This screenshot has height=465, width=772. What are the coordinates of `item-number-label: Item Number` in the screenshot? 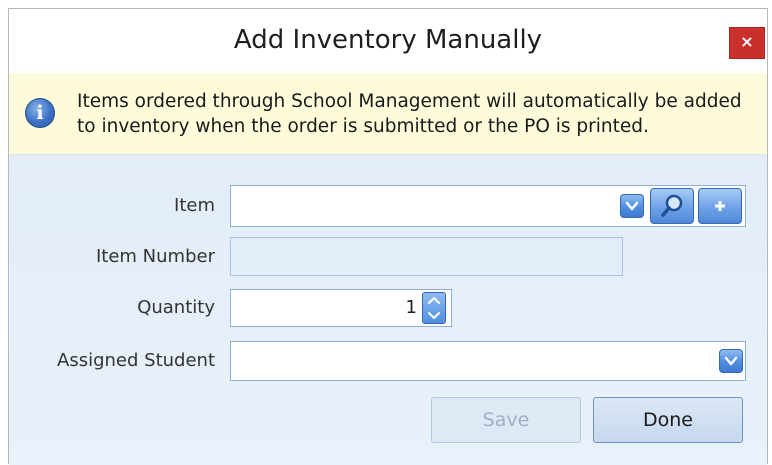 It's located at (155, 256).